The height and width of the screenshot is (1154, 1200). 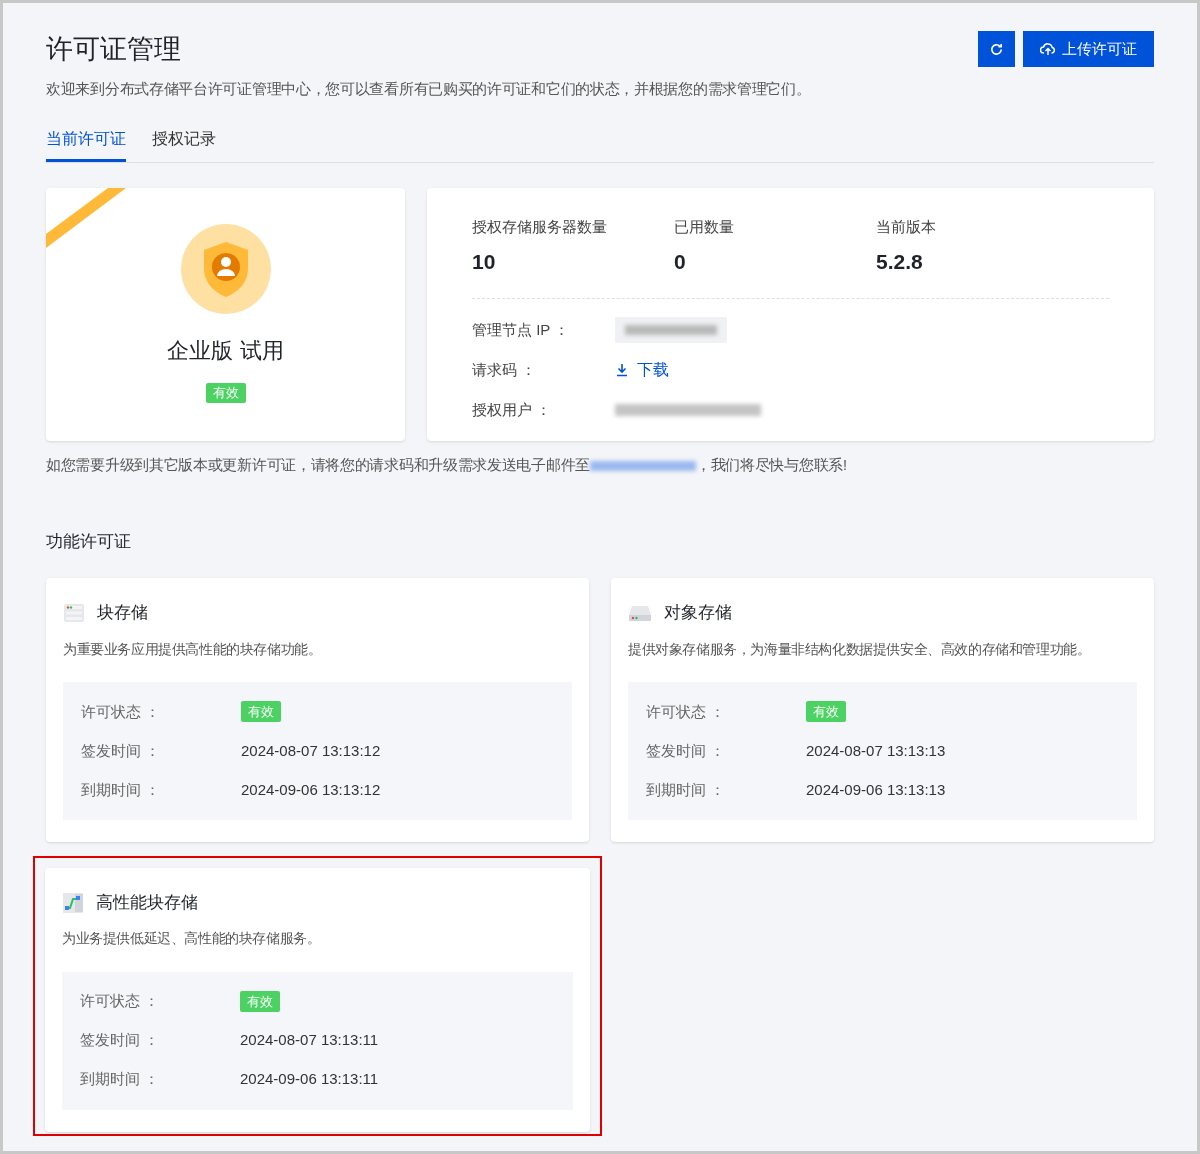 What do you see at coordinates (428, 89) in the screenshot?
I see `page-description: 欢迎来到分布式存储平台许可证管理中心，您可以查看所有已购买的许可证和它们的状态，并根据您的需求管理它们。` at bounding box center [428, 89].